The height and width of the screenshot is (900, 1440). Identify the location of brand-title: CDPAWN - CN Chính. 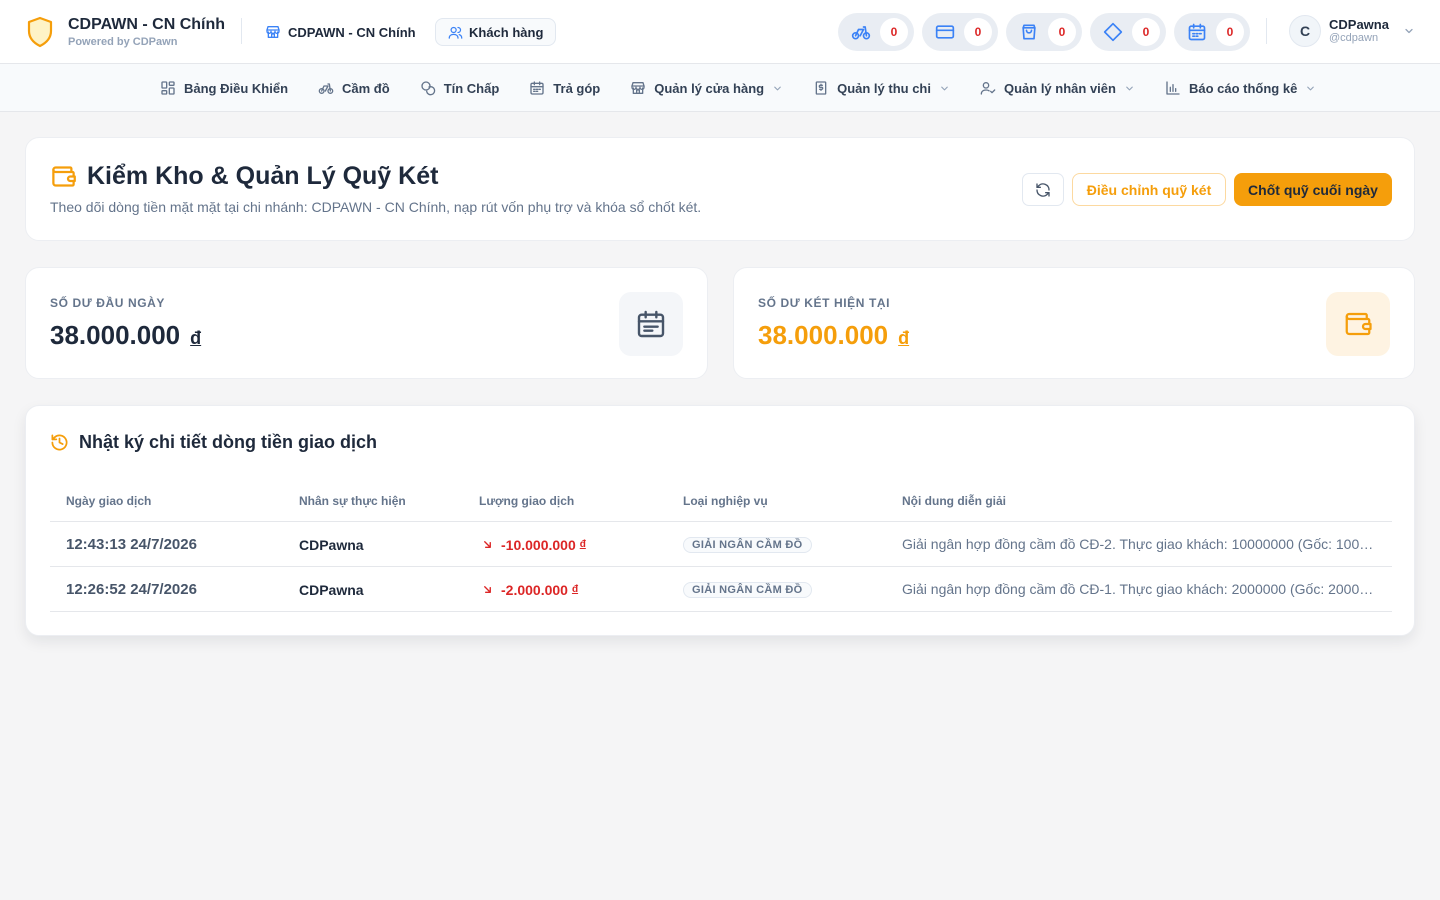
(147, 24).